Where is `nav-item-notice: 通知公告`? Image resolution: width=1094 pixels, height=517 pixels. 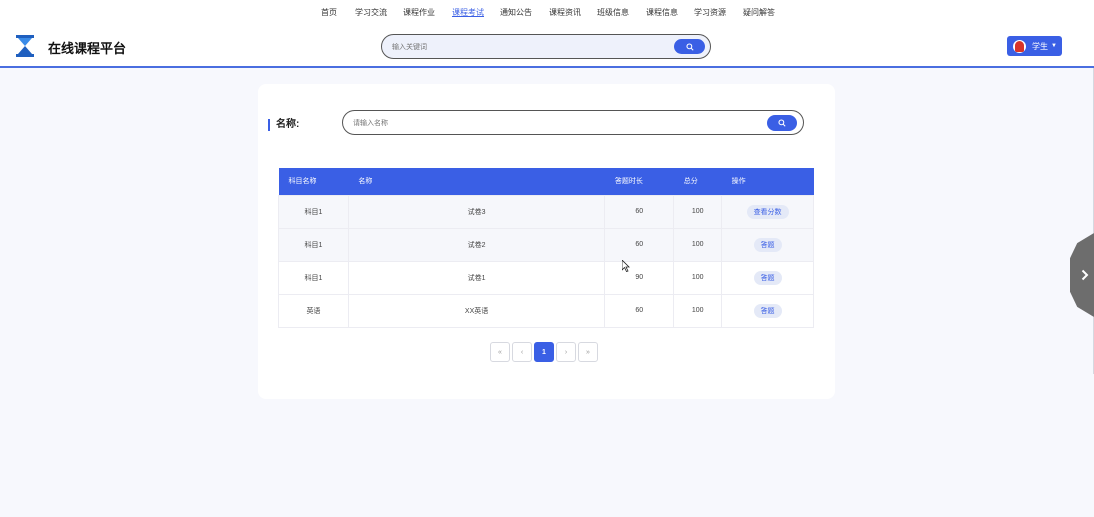
nav-item-notice: 通知公告 is located at coordinates (516, 12).